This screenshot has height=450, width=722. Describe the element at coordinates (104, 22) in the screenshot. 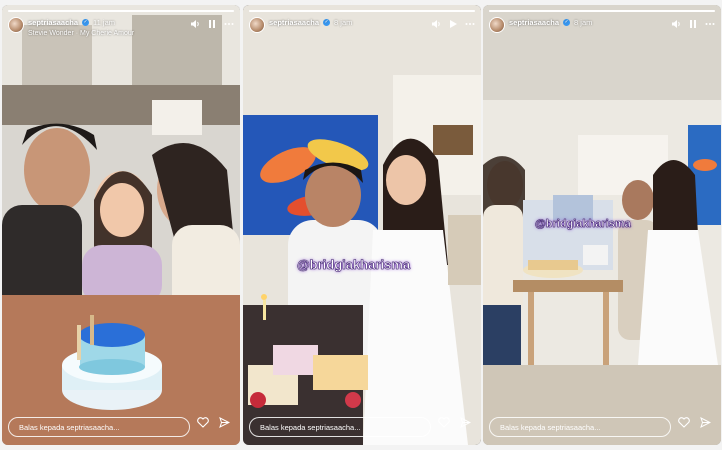

I see `story-time: 11 jam` at that location.